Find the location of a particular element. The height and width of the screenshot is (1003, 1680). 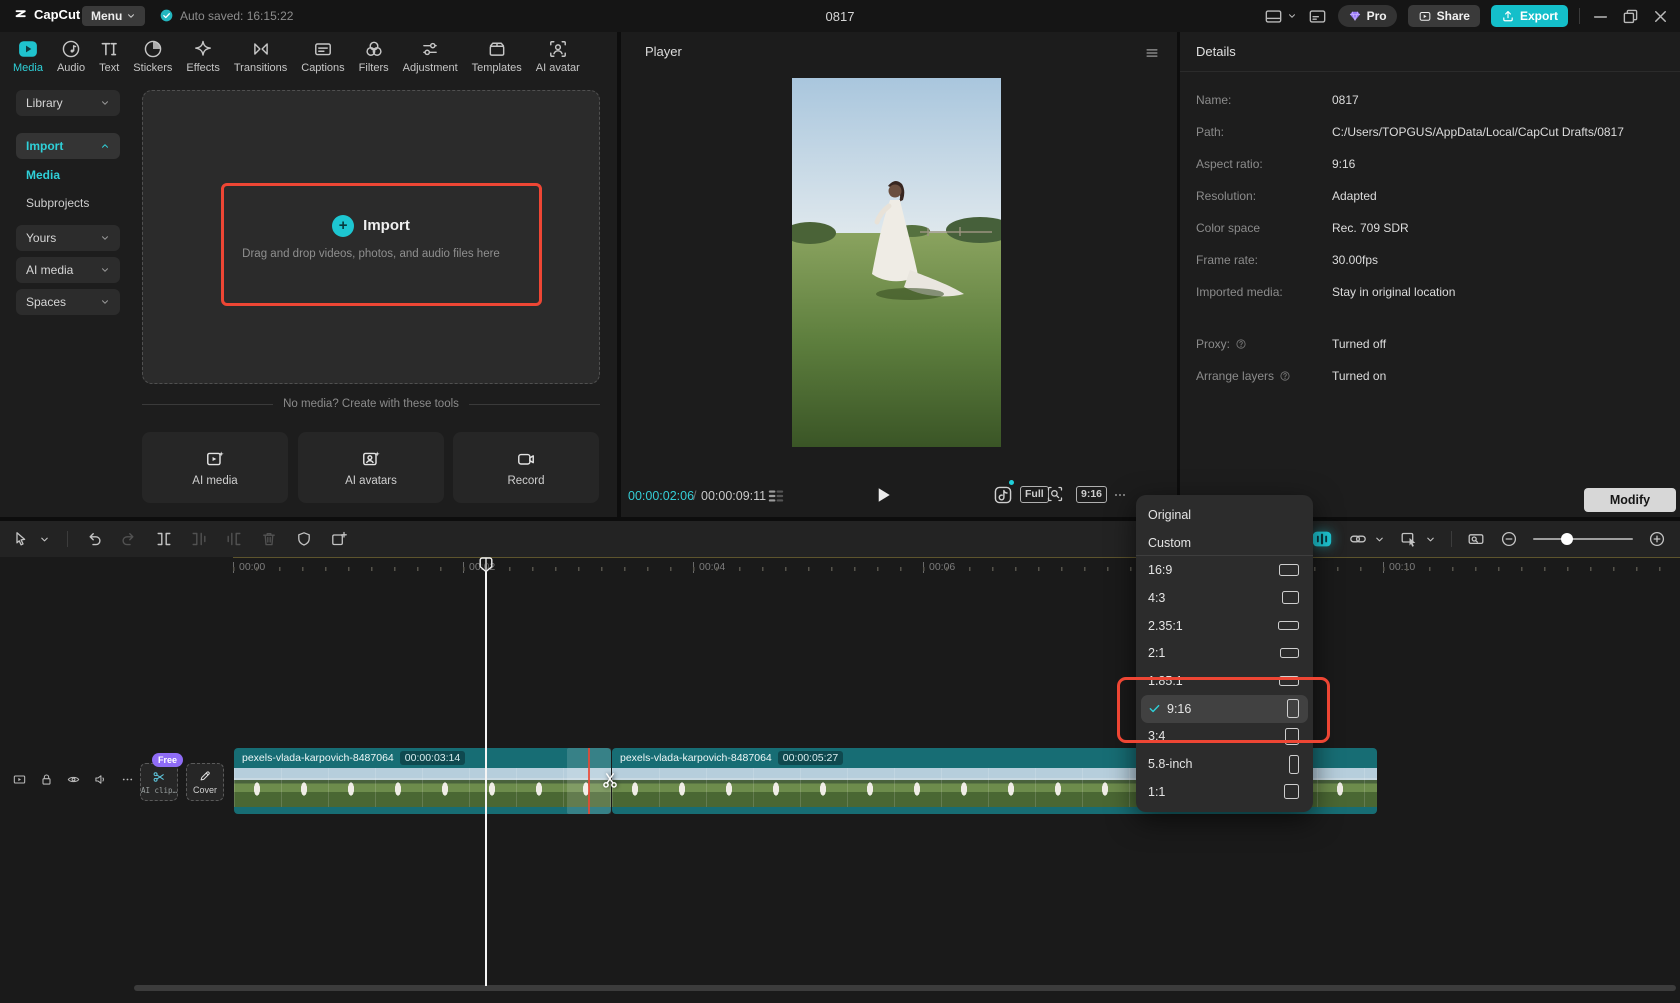

menu-item: 9:16 is located at coordinates (1224, 708).